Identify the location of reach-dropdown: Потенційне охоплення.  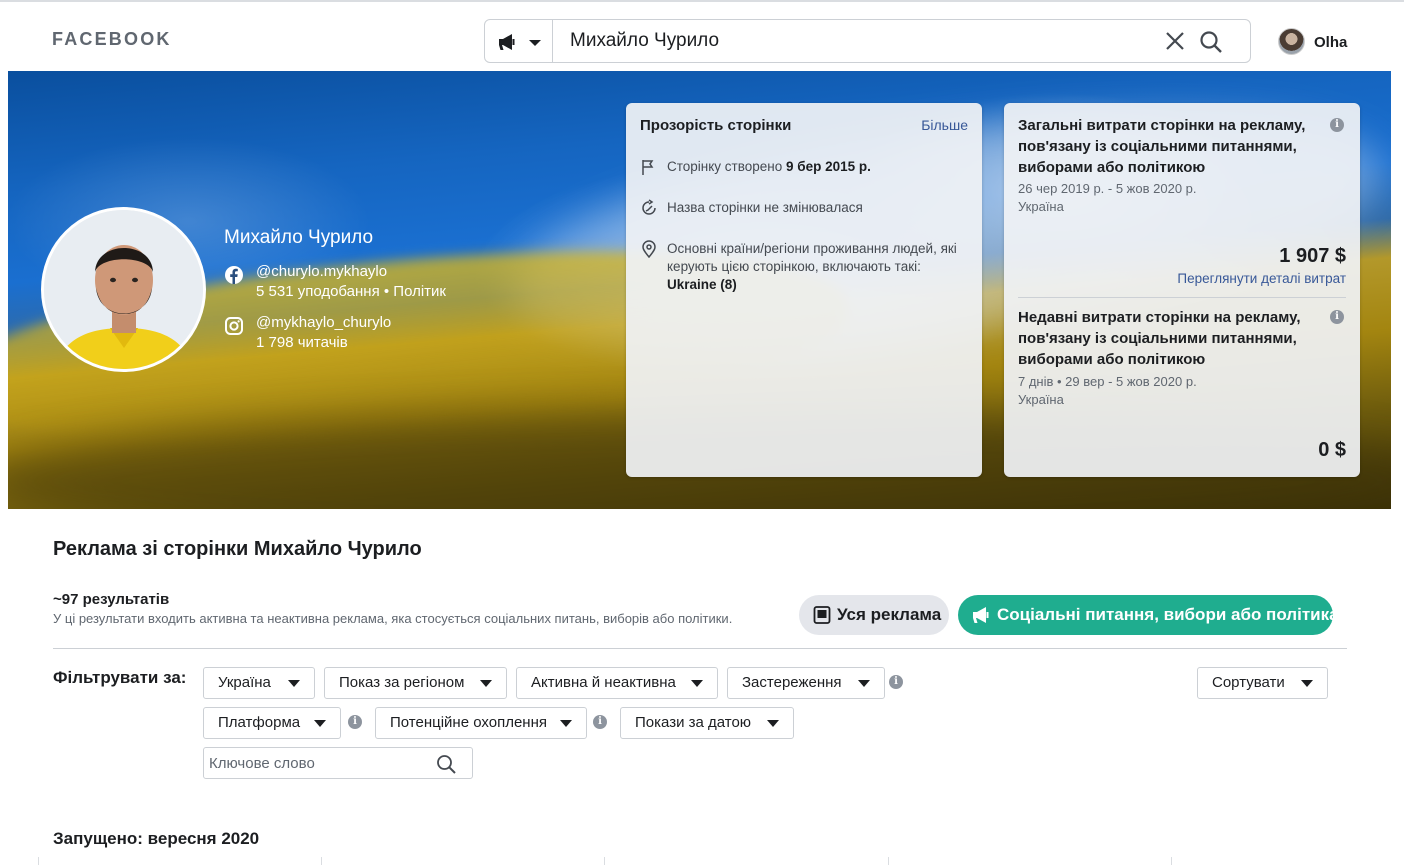
(481, 723).